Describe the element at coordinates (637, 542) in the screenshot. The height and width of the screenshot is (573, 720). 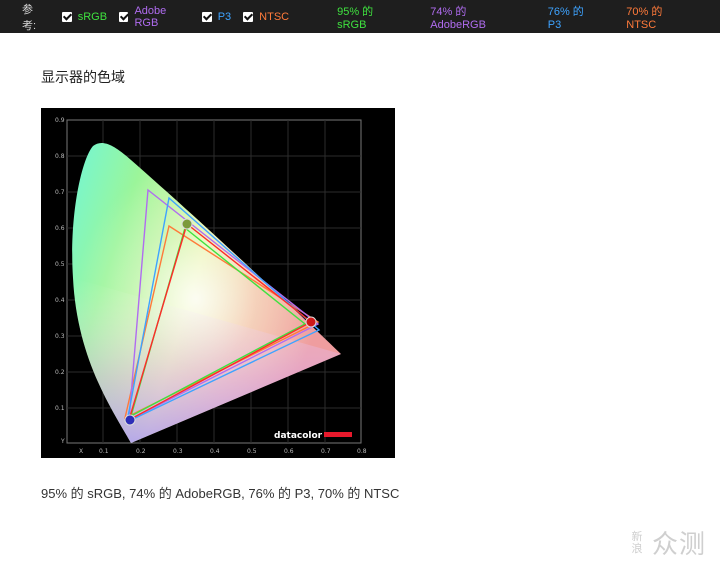
I see `watermark-stacked-text: 新 浪` at that location.